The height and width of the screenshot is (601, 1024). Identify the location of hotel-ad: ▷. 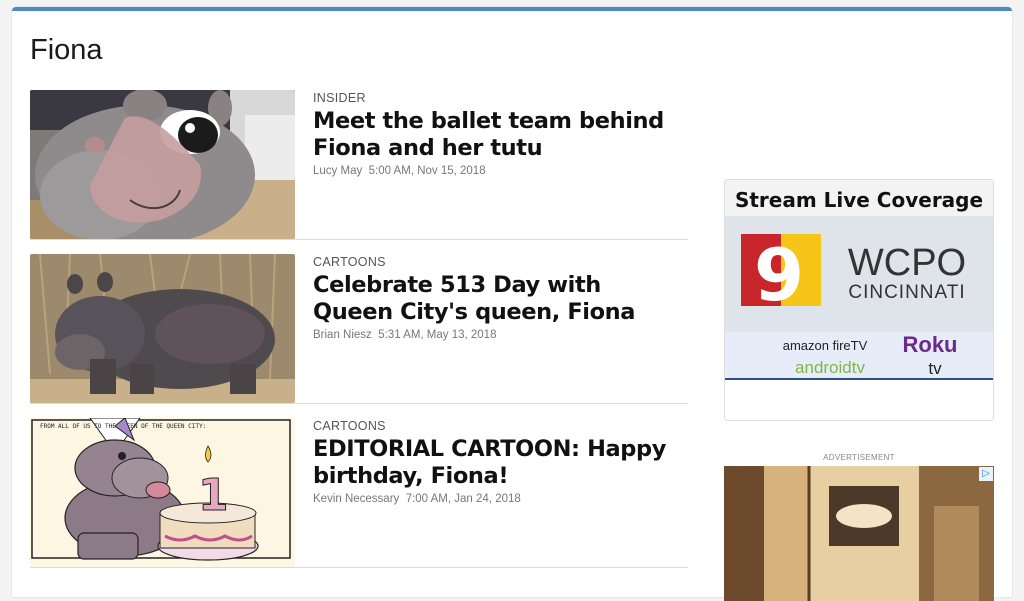
(859, 533).